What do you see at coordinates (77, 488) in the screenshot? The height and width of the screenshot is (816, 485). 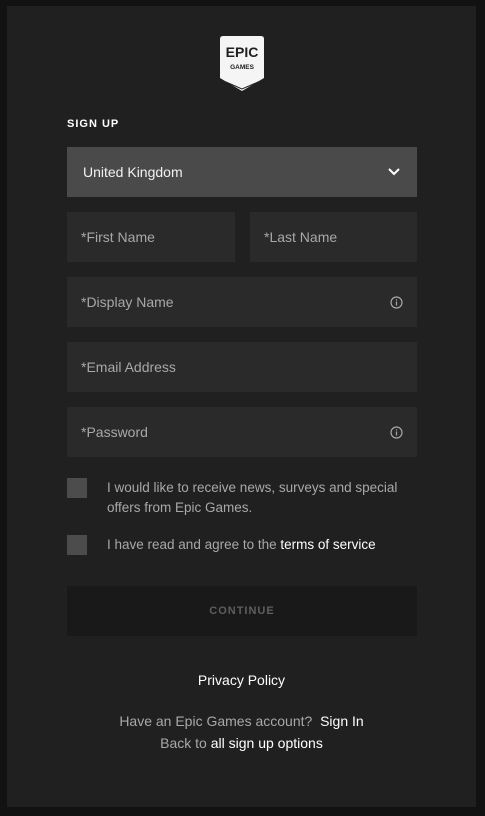 I see `news-opt-in-checkbox` at bounding box center [77, 488].